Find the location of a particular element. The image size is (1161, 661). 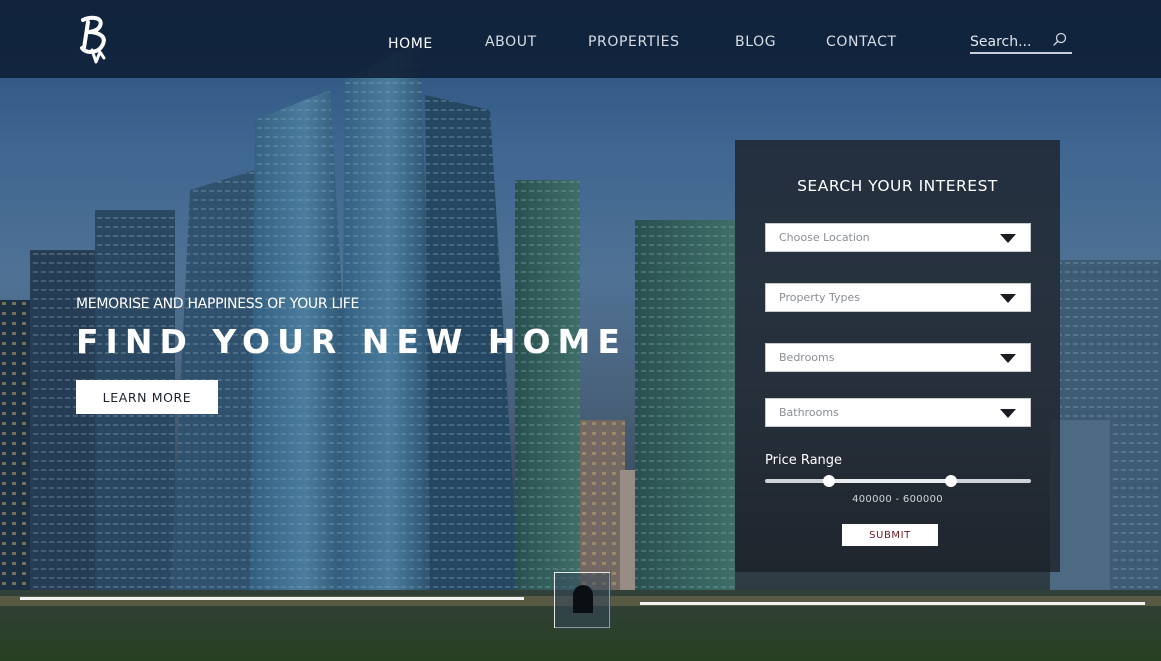

property-type-select: Property Types is located at coordinates (898, 297).